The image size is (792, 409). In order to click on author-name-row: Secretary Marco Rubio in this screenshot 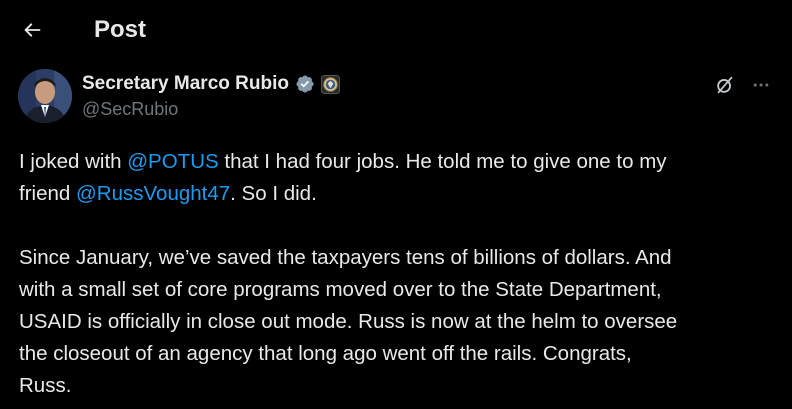, I will do `click(211, 84)`.